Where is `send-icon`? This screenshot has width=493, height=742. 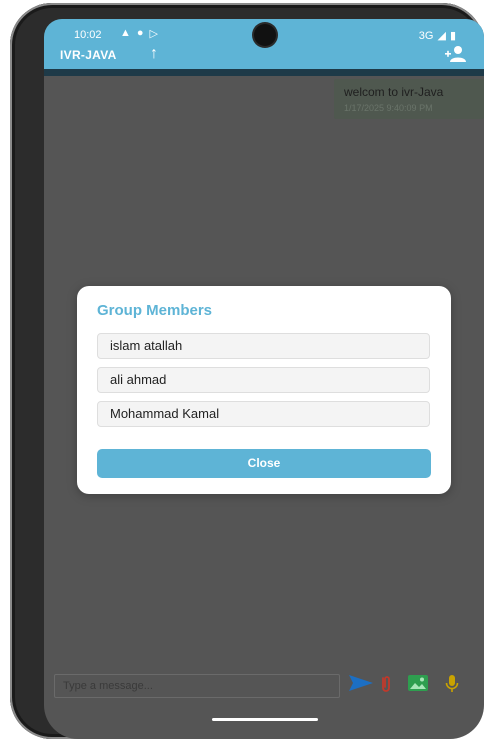
send-icon is located at coordinates (361, 683).